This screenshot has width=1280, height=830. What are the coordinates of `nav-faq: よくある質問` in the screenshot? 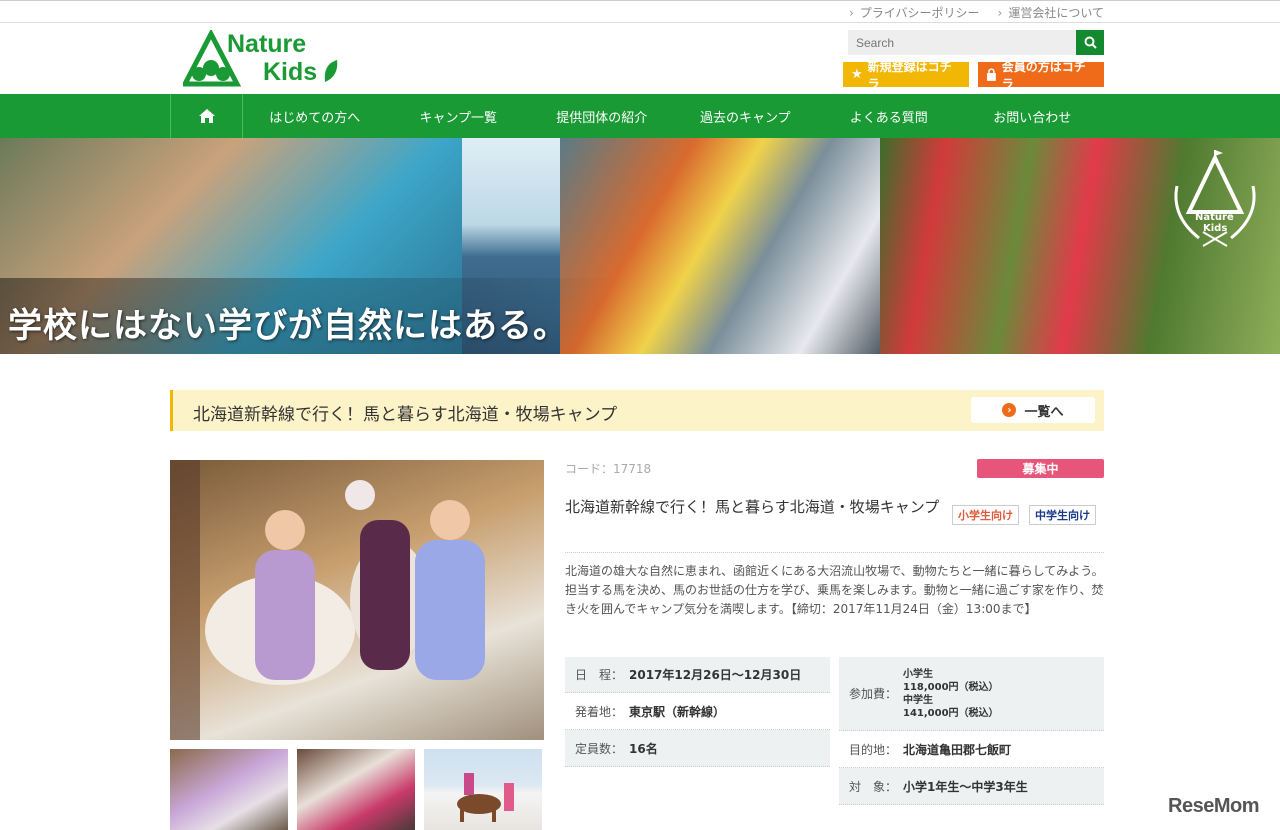 It's located at (889, 116).